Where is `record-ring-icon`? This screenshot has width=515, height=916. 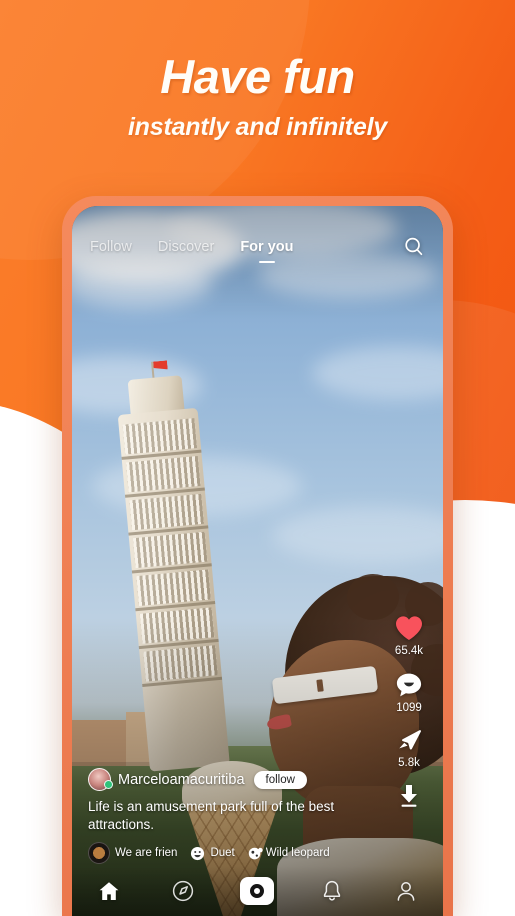 record-ring-icon is located at coordinates (257, 891).